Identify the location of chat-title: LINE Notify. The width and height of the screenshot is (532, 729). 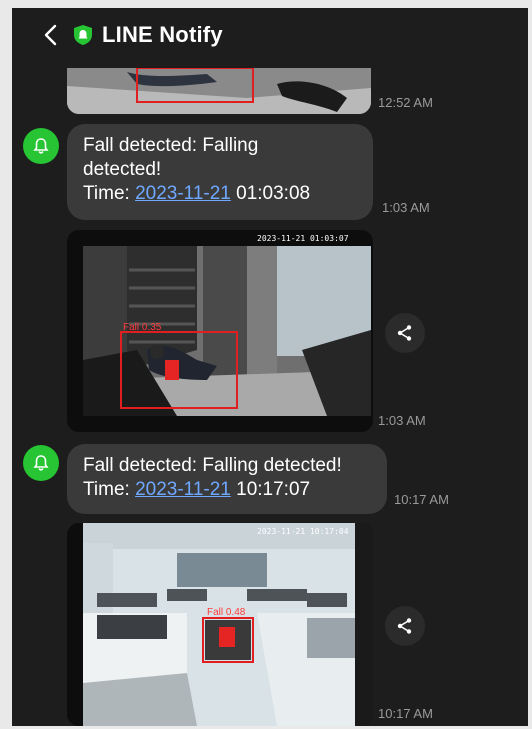
(162, 34).